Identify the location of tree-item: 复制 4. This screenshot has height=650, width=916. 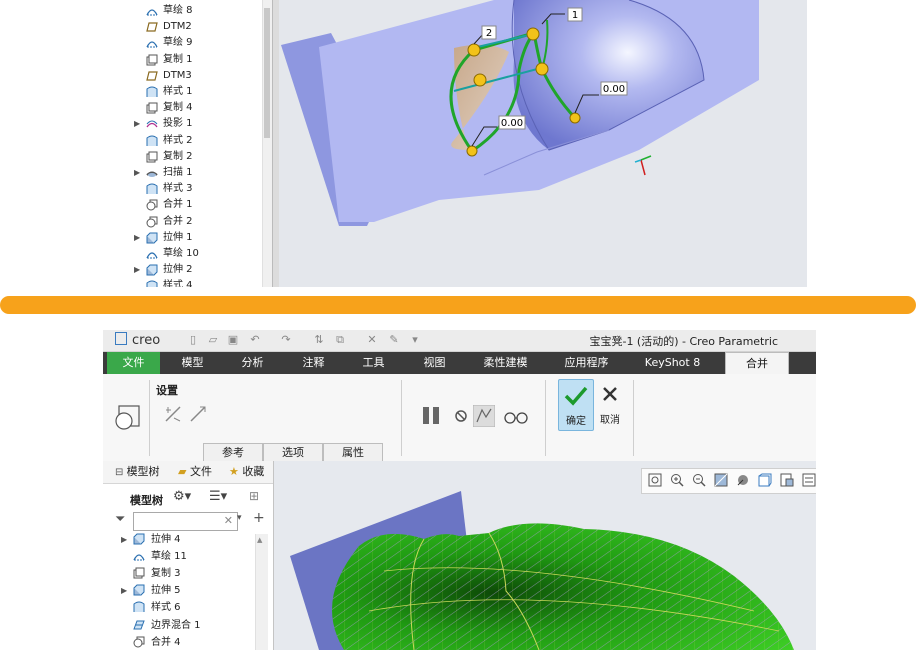
(191, 108).